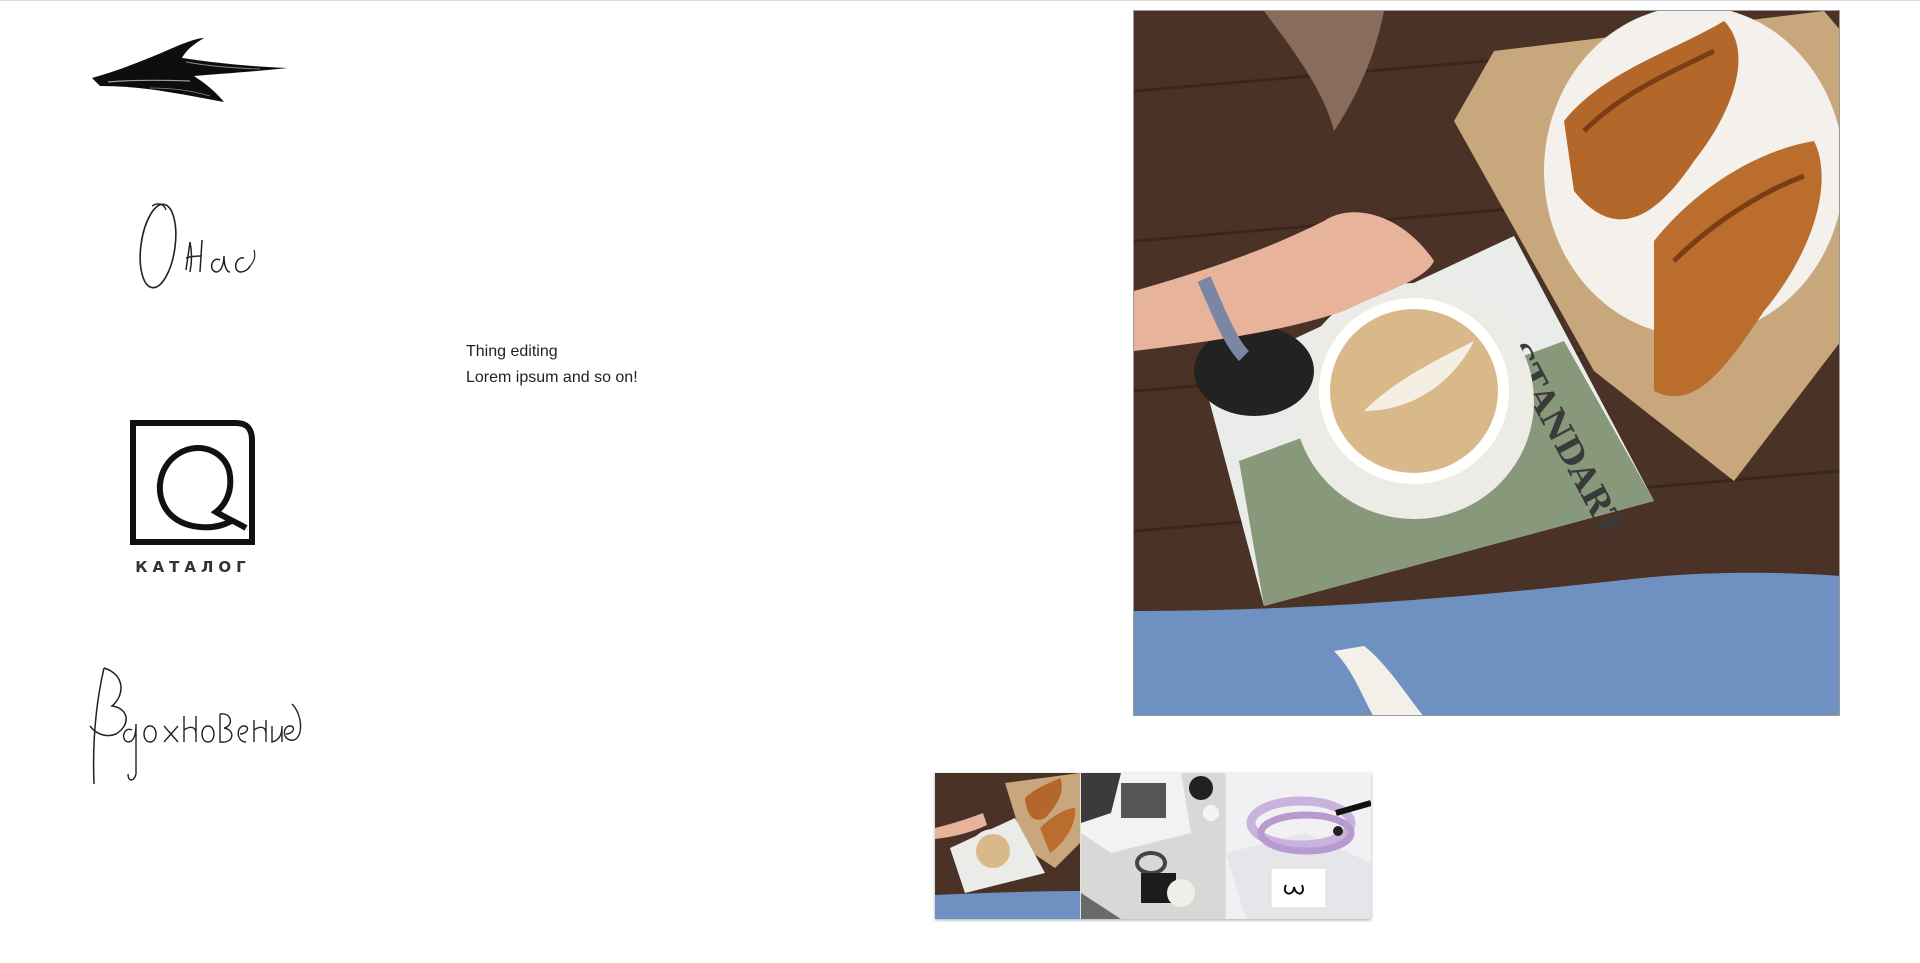 The image size is (1920, 963). I want to click on inspiration-link, so click(194, 729).